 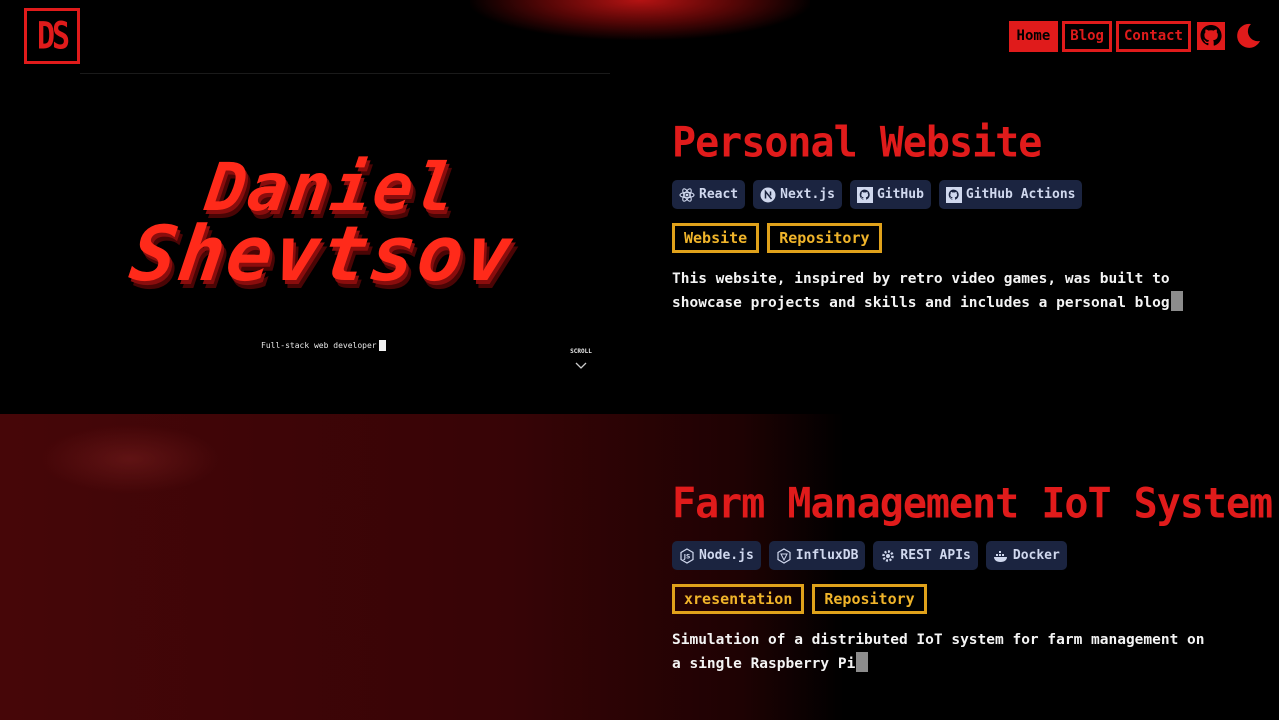 What do you see at coordinates (827, 555) in the screenshot?
I see `tag-label: InfluxDB` at bounding box center [827, 555].